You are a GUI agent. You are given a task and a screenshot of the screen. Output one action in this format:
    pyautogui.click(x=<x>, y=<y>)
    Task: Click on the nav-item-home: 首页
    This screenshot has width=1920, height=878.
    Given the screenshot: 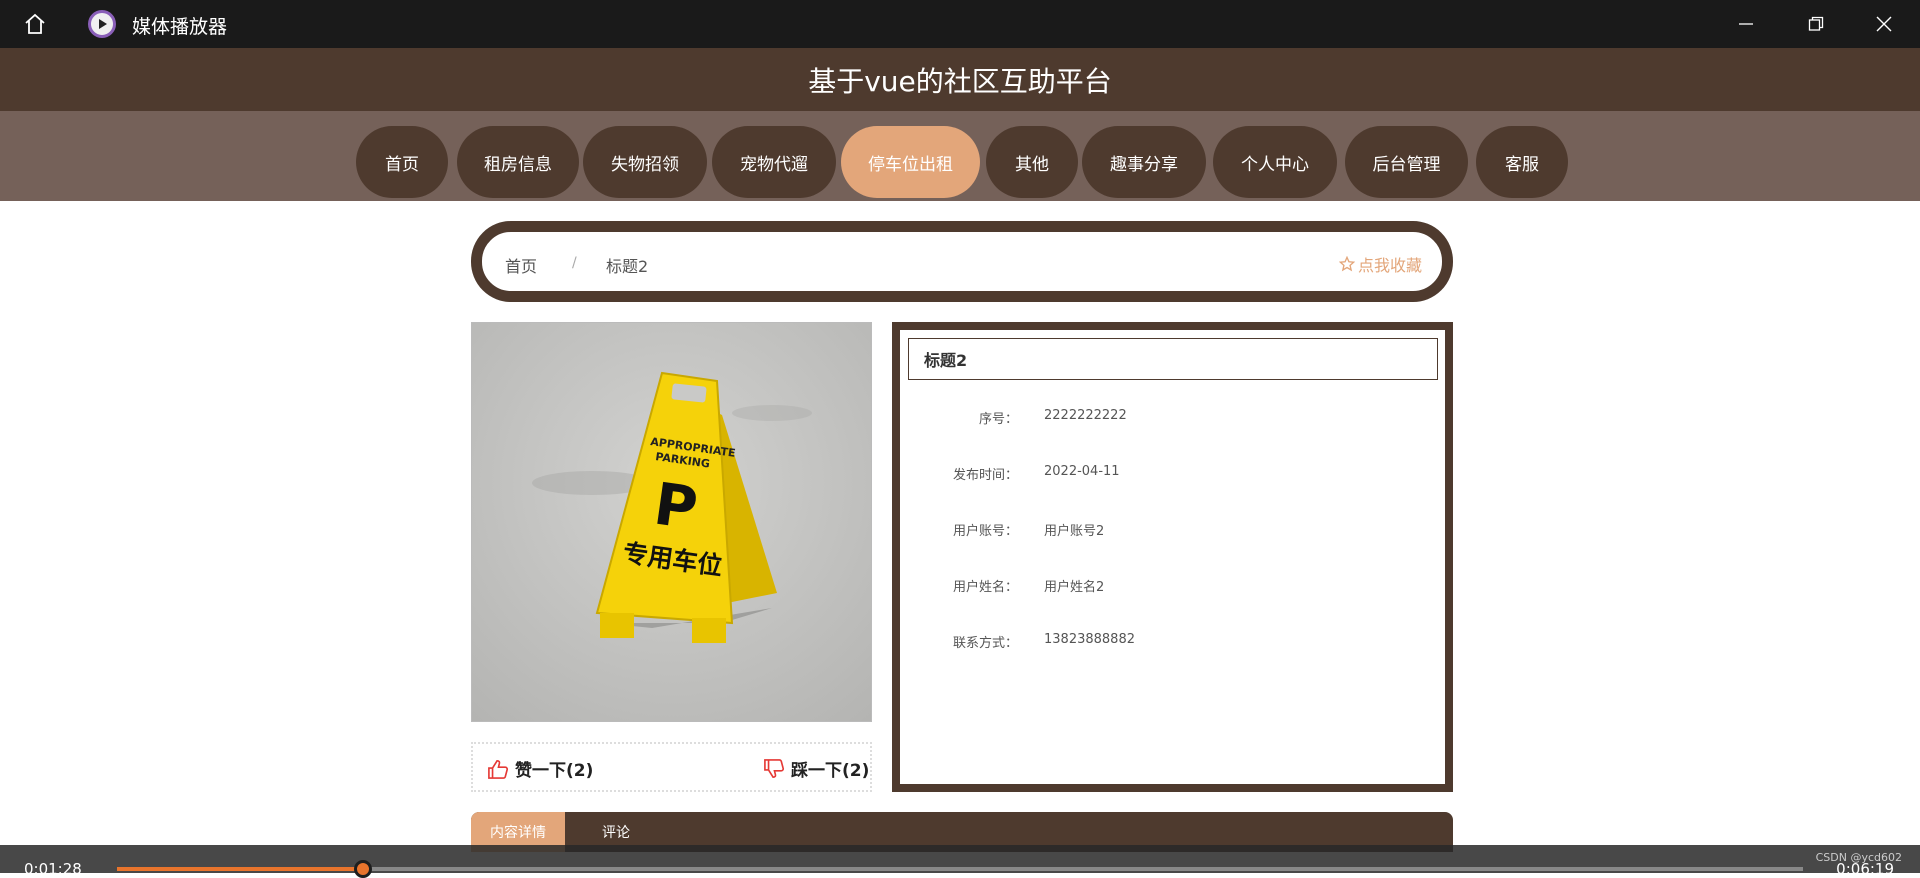 What is the action you would take?
    pyautogui.click(x=402, y=162)
    